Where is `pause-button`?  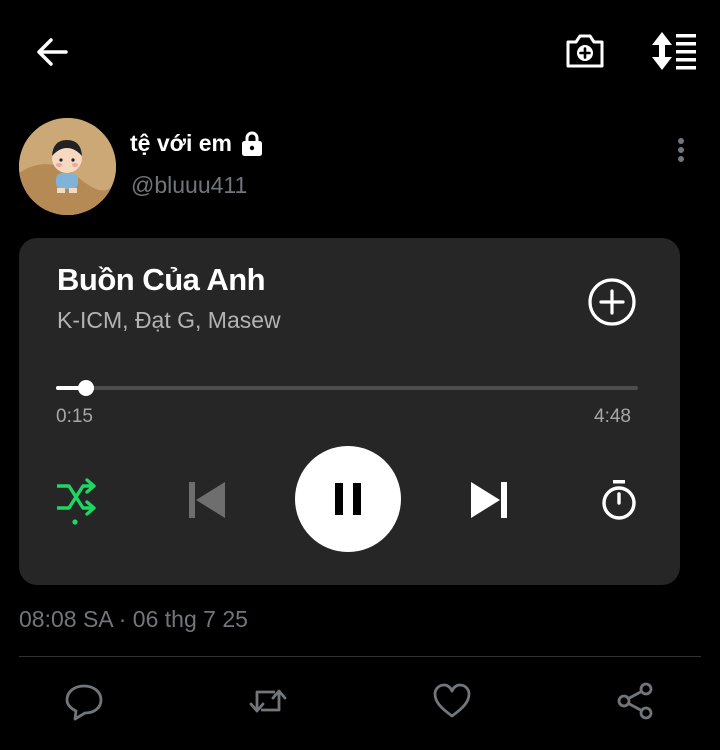
pause-button is located at coordinates (348, 499).